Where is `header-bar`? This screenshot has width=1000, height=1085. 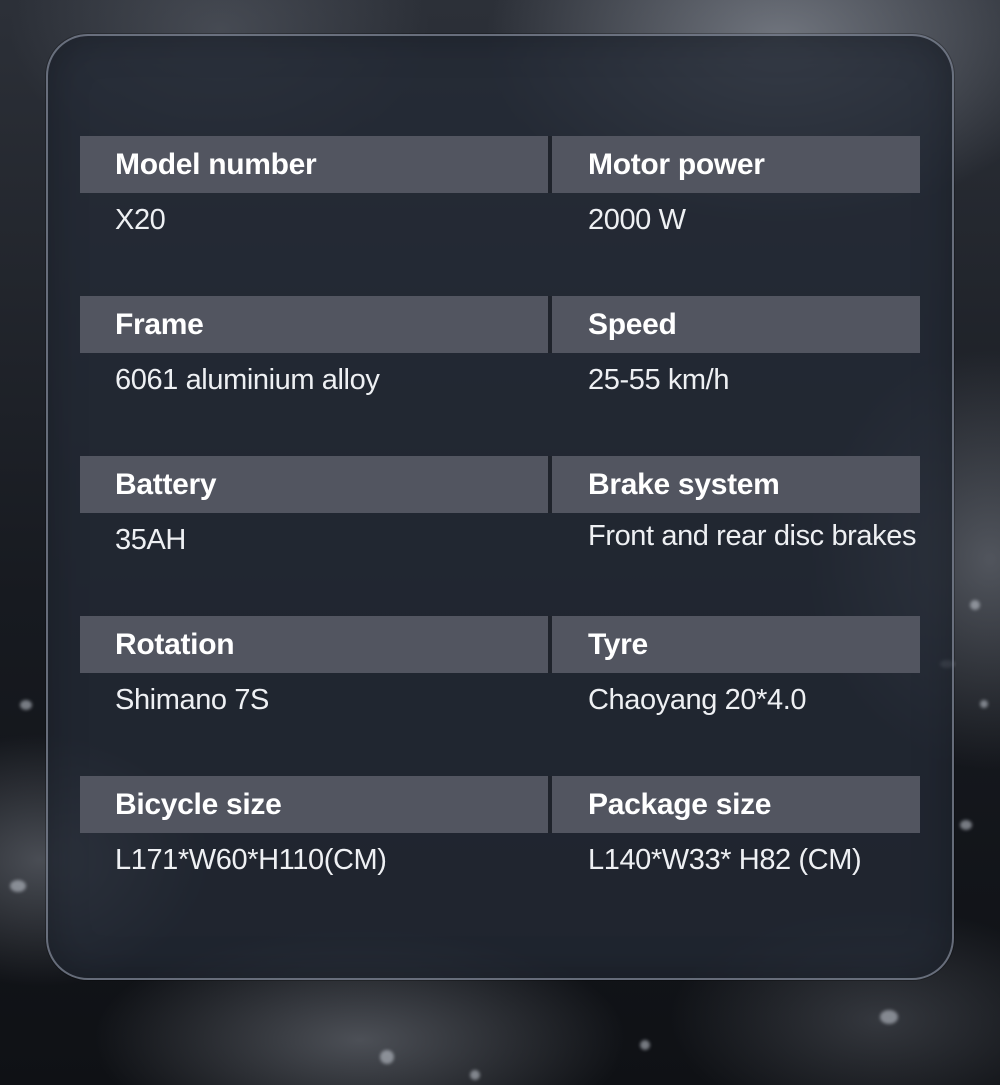
header-bar is located at coordinates (500, 324).